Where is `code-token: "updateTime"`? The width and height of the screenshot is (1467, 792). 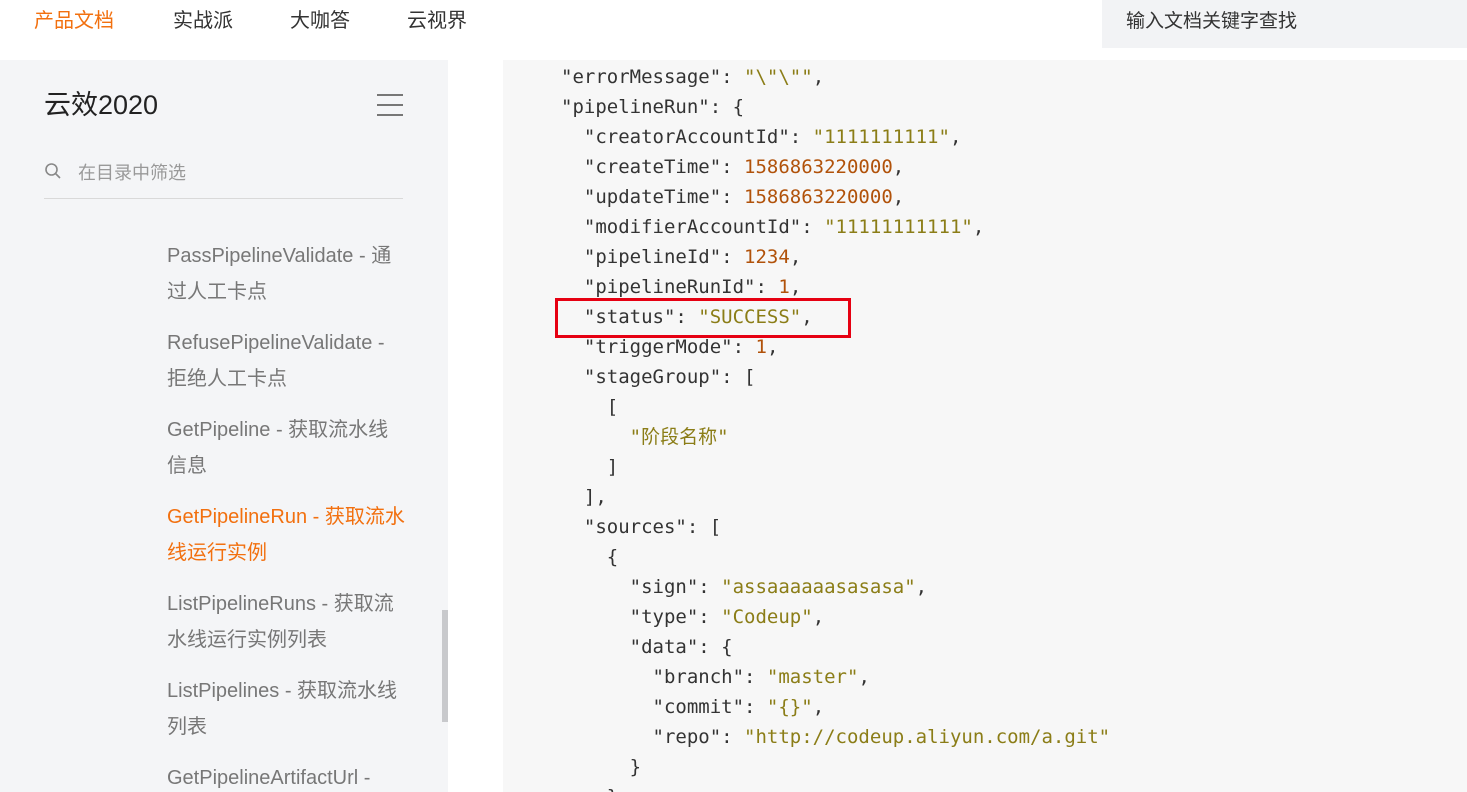
code-token: "updateTime" is located at coordinates (641, 197).